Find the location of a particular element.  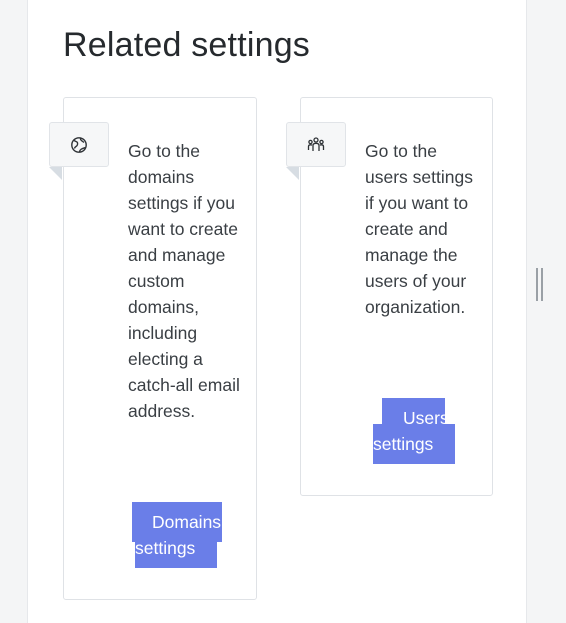

users-icon-tab is located at coordinates (316, 151).